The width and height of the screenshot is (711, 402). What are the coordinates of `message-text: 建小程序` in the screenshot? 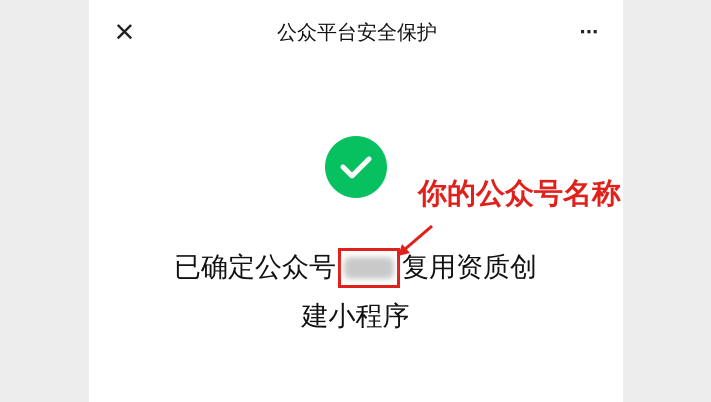 It's located at (356, 317).